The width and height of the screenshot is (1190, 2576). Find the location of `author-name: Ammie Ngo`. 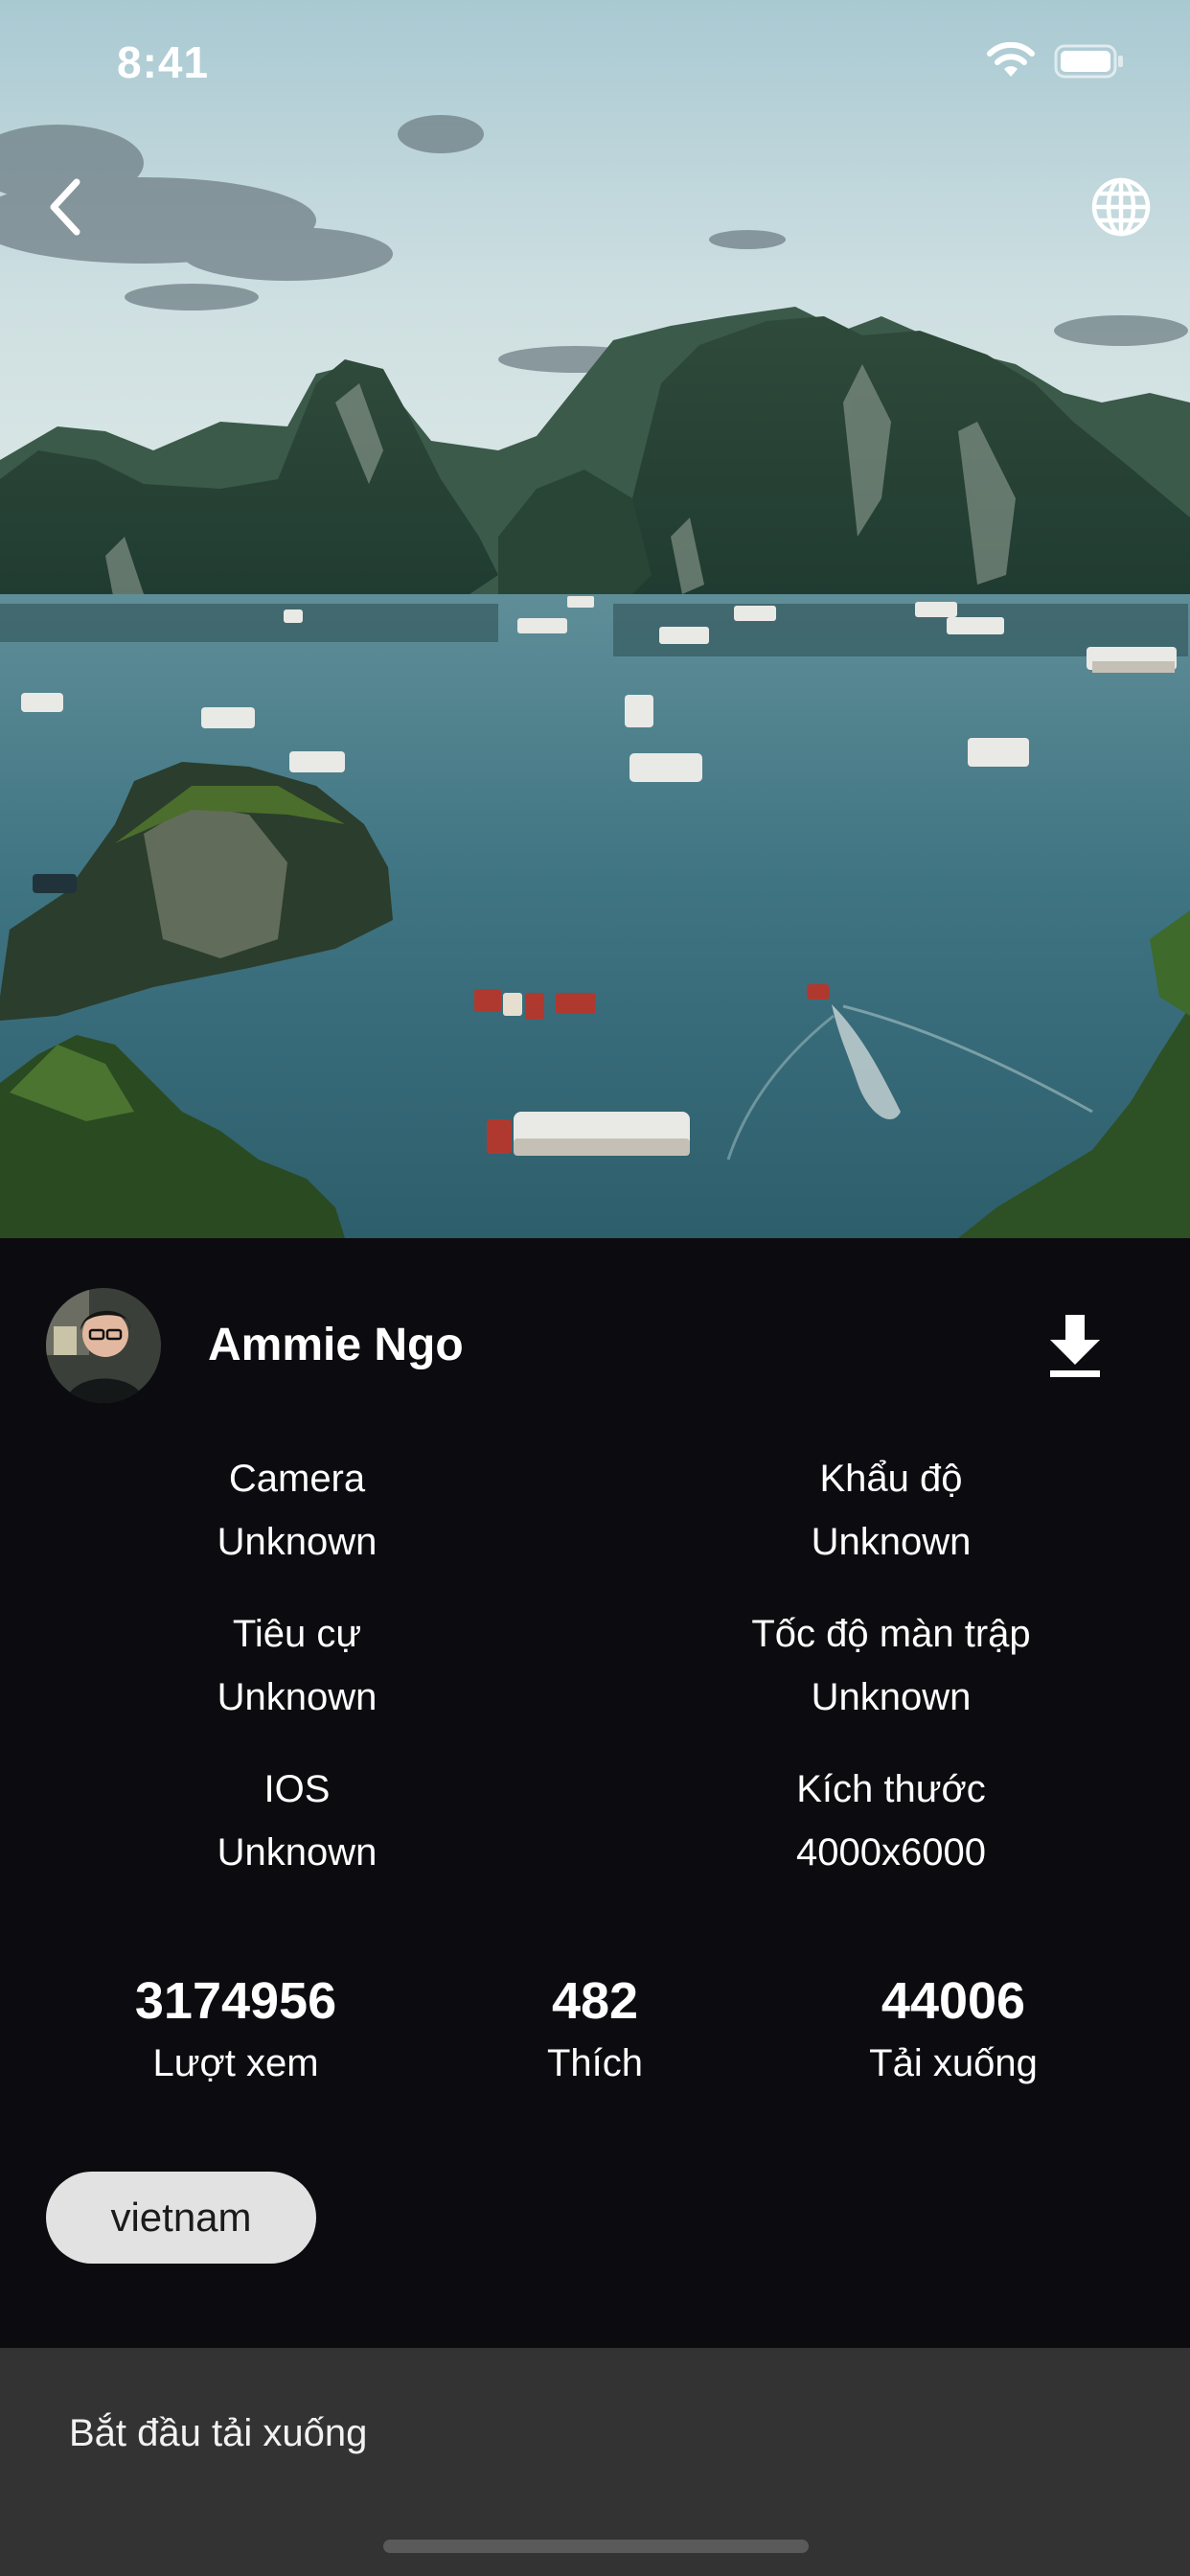

author-name: Ammie Ngo is located at coordinates (336, 1345).